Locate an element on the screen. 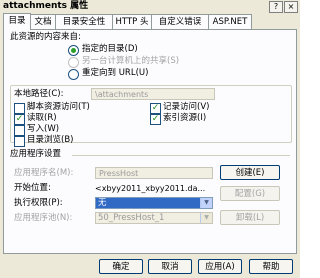 The image size is (320, 278). app-settings-divider is located at coordinates (181, 155).